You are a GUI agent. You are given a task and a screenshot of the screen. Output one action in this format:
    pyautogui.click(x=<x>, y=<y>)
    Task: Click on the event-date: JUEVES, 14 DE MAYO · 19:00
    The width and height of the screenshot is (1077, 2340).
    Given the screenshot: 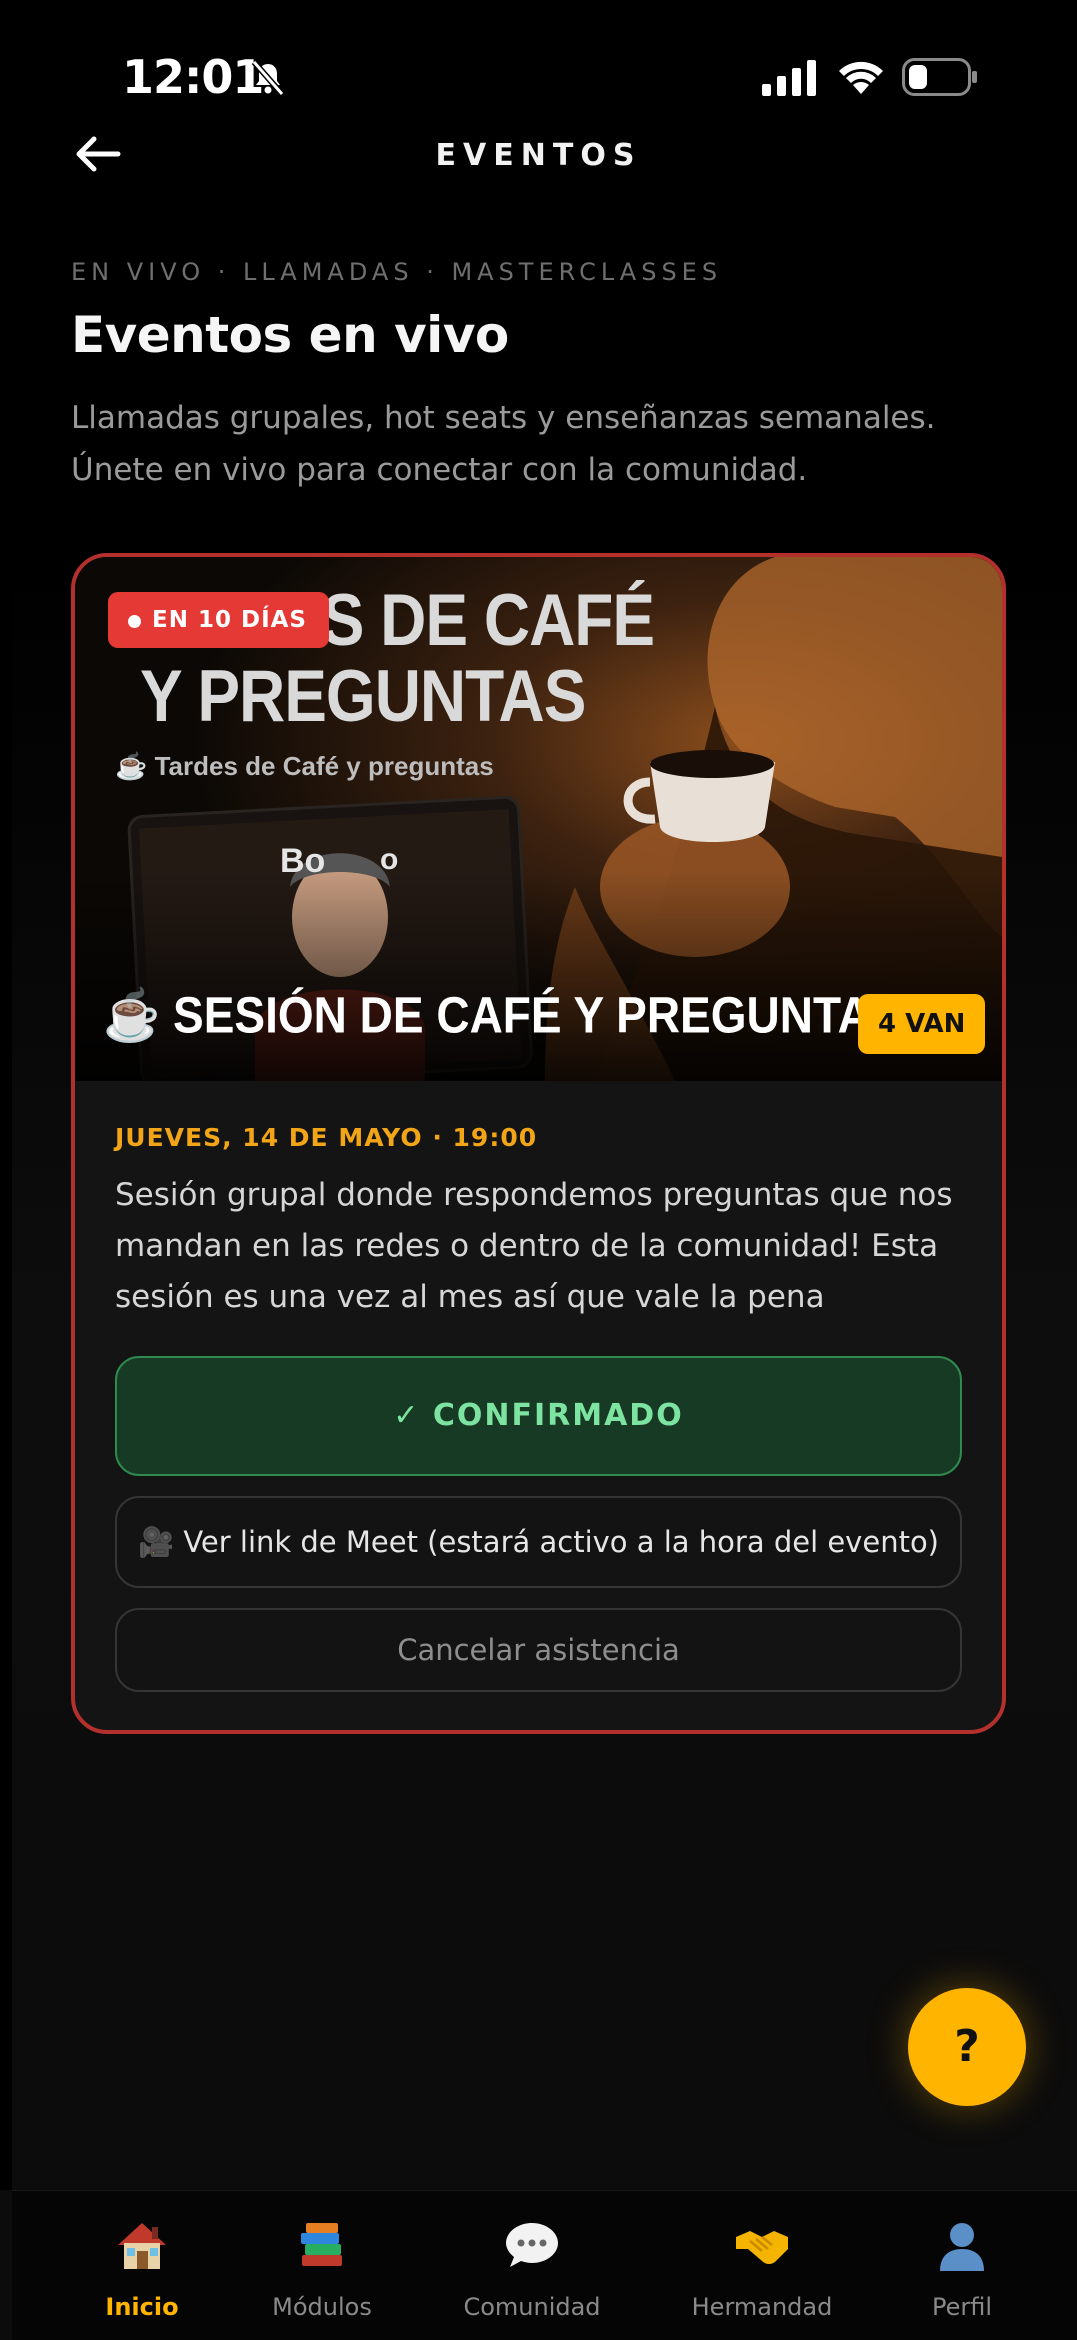 What is the action you would take?
    pyautogui.click(x=326, y=1137)
    